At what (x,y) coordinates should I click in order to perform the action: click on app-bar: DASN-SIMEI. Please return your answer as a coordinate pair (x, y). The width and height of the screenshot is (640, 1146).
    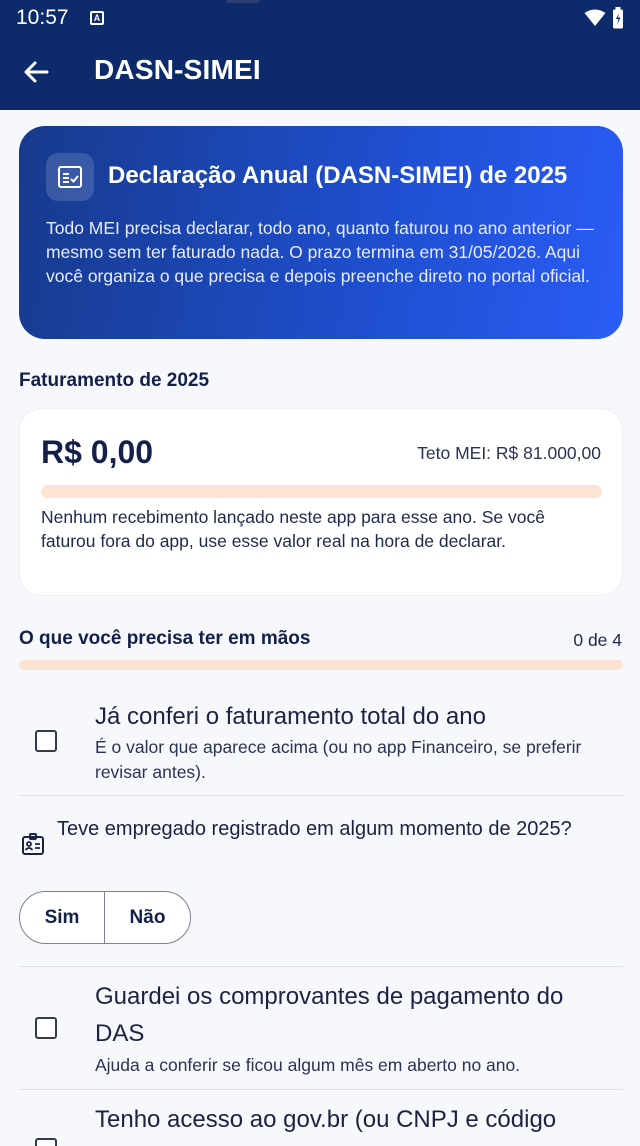
    Looking at the image, I should click on (320, 73).